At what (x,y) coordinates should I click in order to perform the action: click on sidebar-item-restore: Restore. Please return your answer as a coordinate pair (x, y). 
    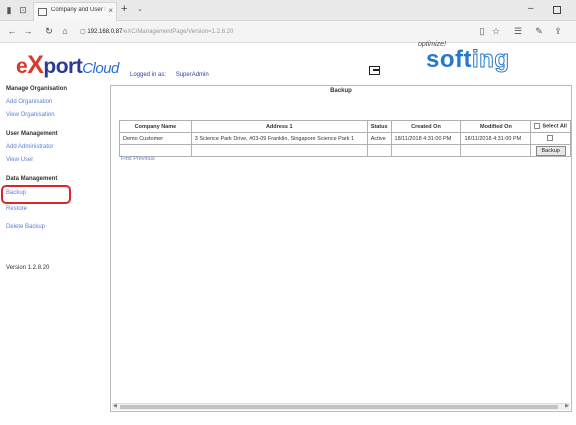
    Looking at the image, I should click on (16, 209).